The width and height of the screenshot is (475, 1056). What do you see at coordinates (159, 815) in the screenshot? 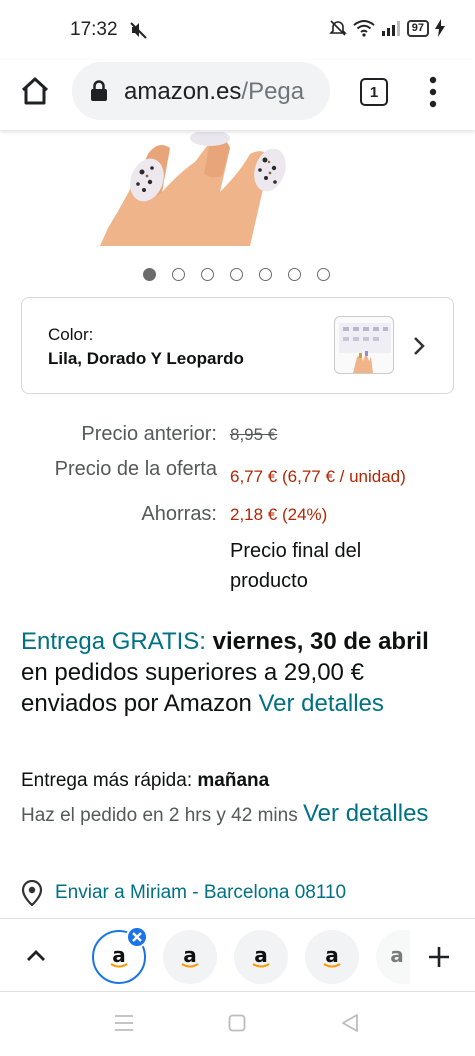
I see `order-countdown-text: Haz el pedido en 2 hrs y 42 mins` at bounding box center [159, 815].